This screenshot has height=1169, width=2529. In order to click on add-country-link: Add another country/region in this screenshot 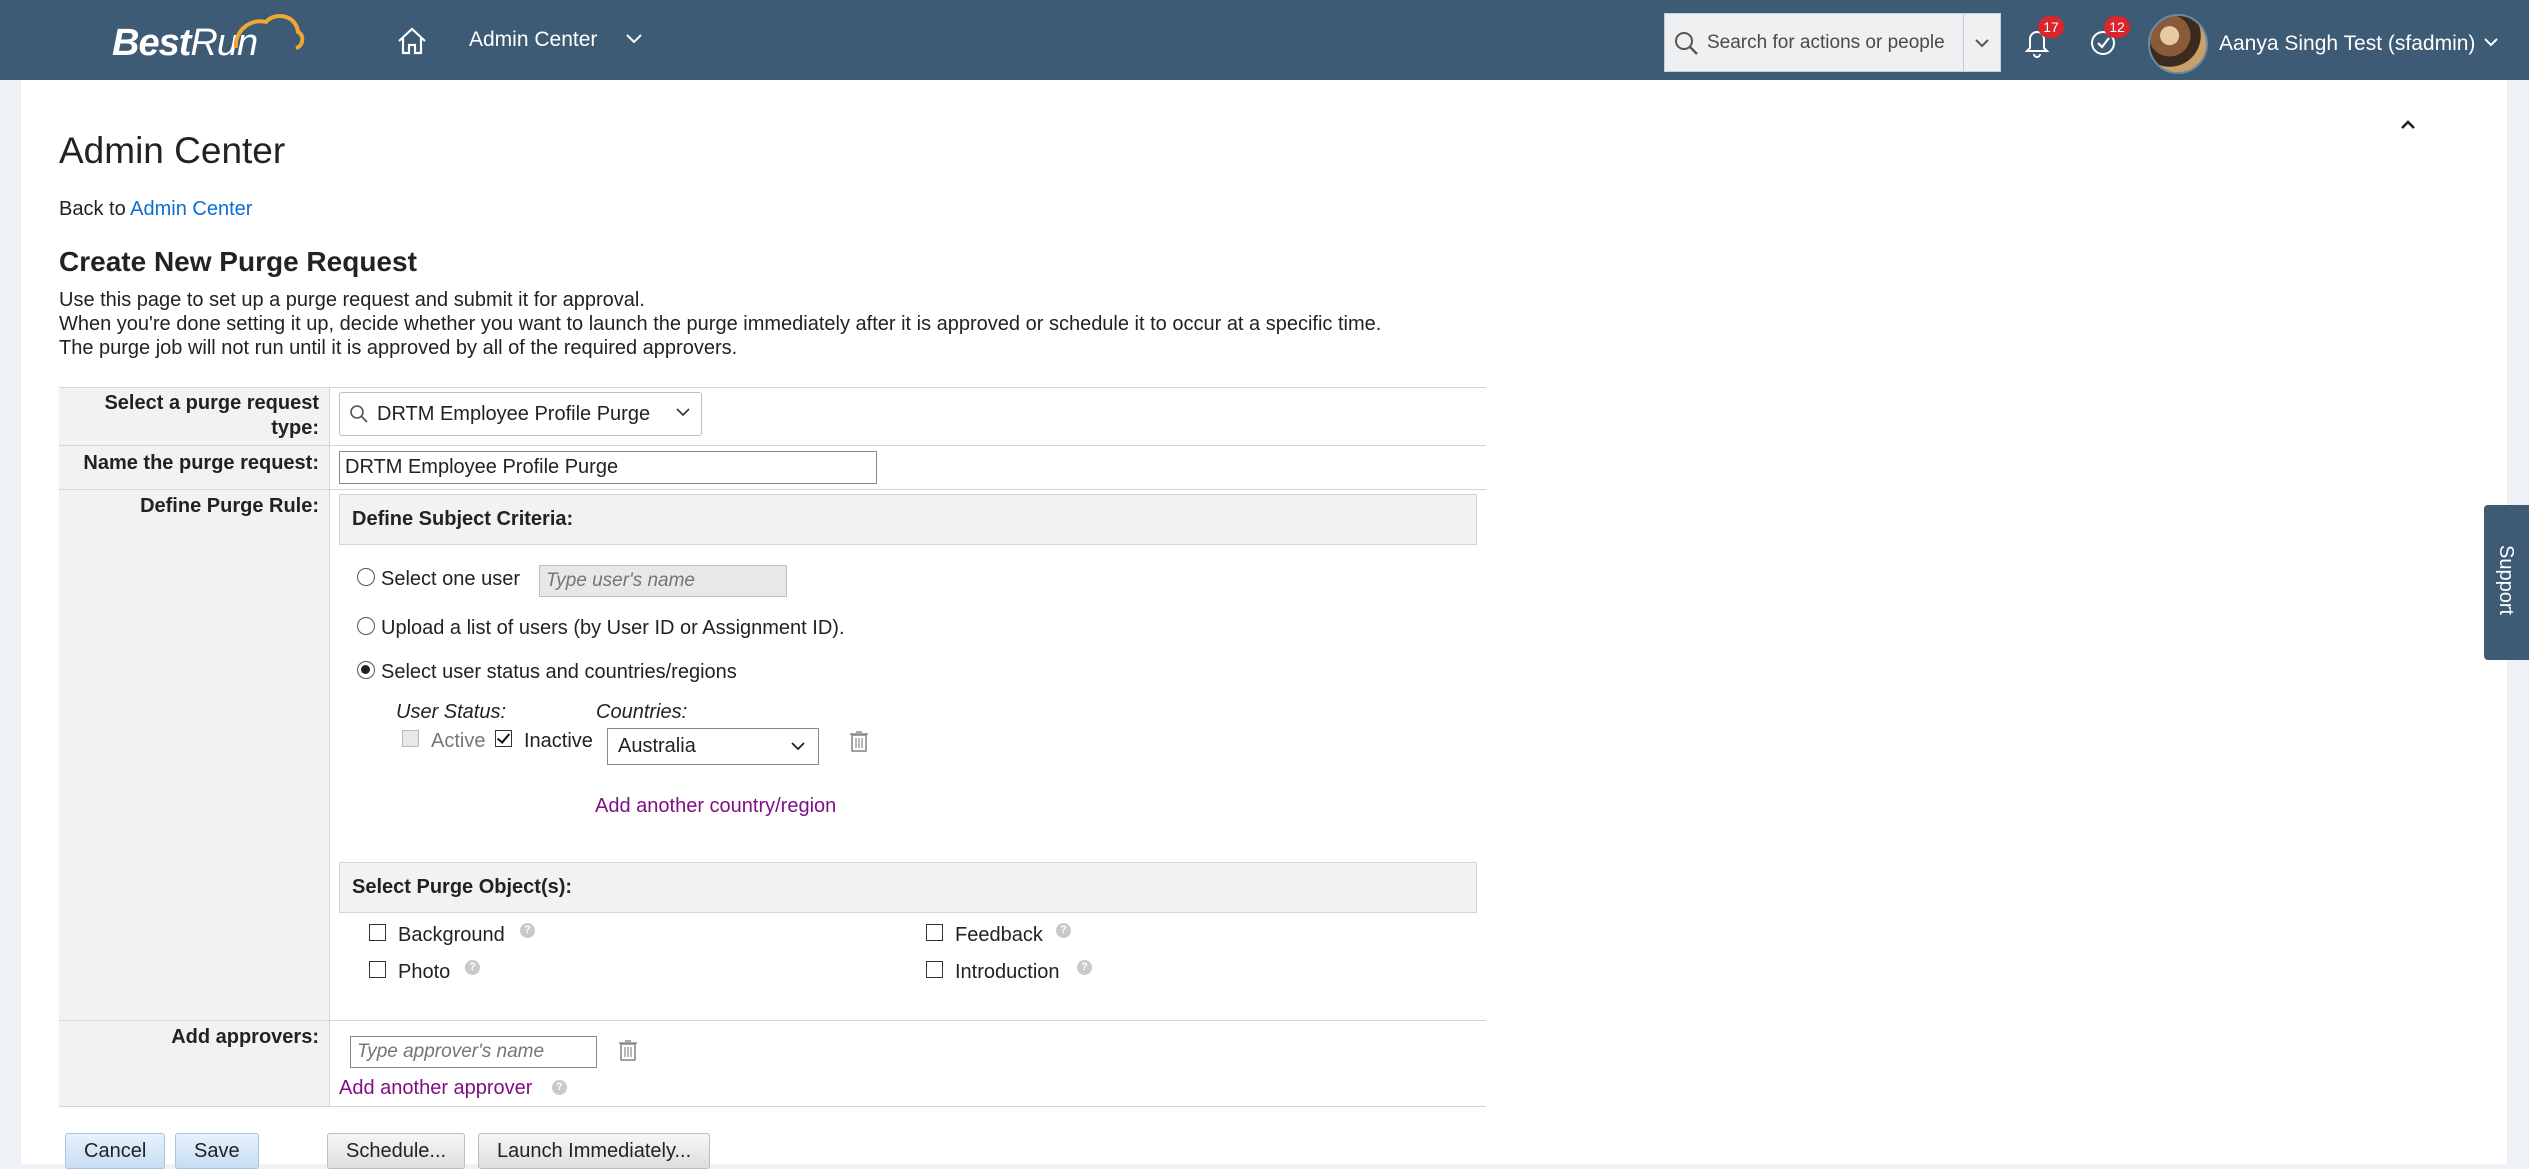, I will do `click(715, 806)`.